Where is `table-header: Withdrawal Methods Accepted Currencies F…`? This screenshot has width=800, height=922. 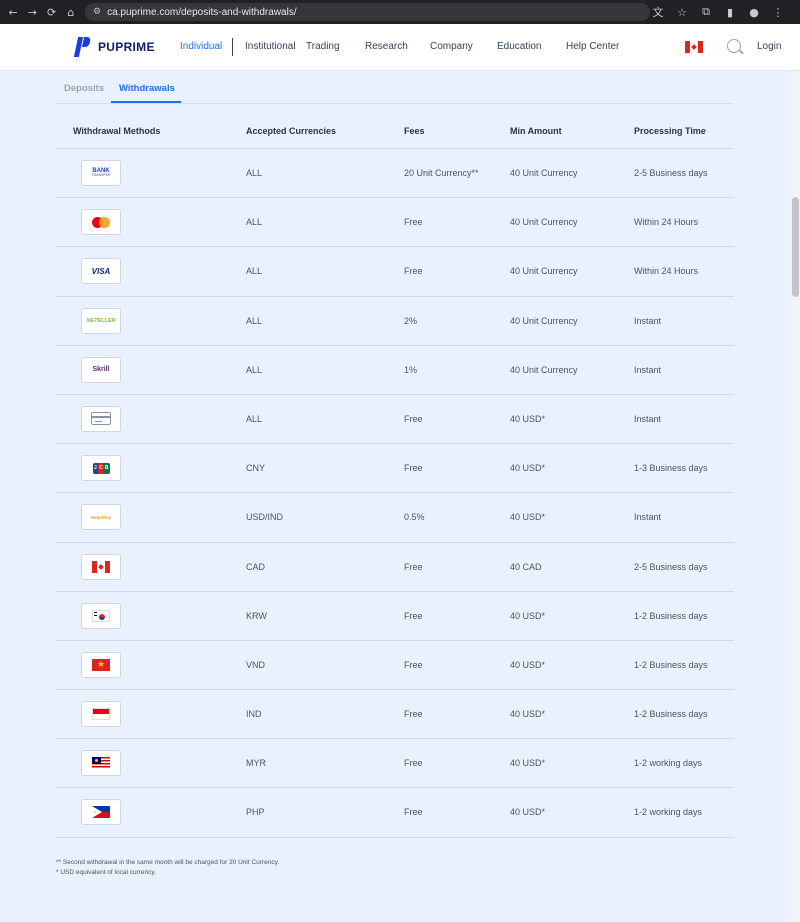 table-header: Withdrawal Methods Accepted Currencies F… is located at coordinates (395, 131).